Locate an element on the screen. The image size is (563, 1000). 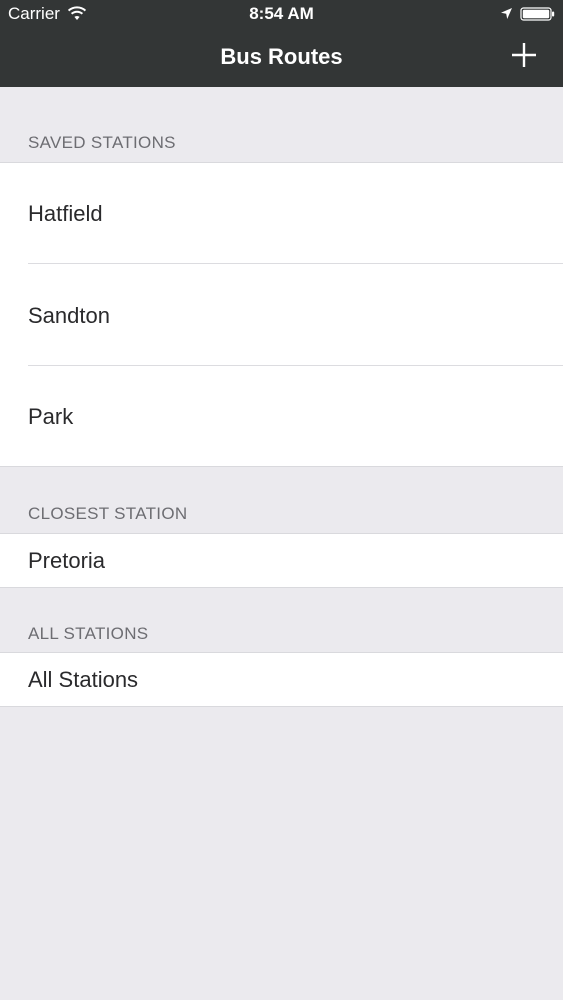
list-item: All Stations is located at coordinates (281, 679).